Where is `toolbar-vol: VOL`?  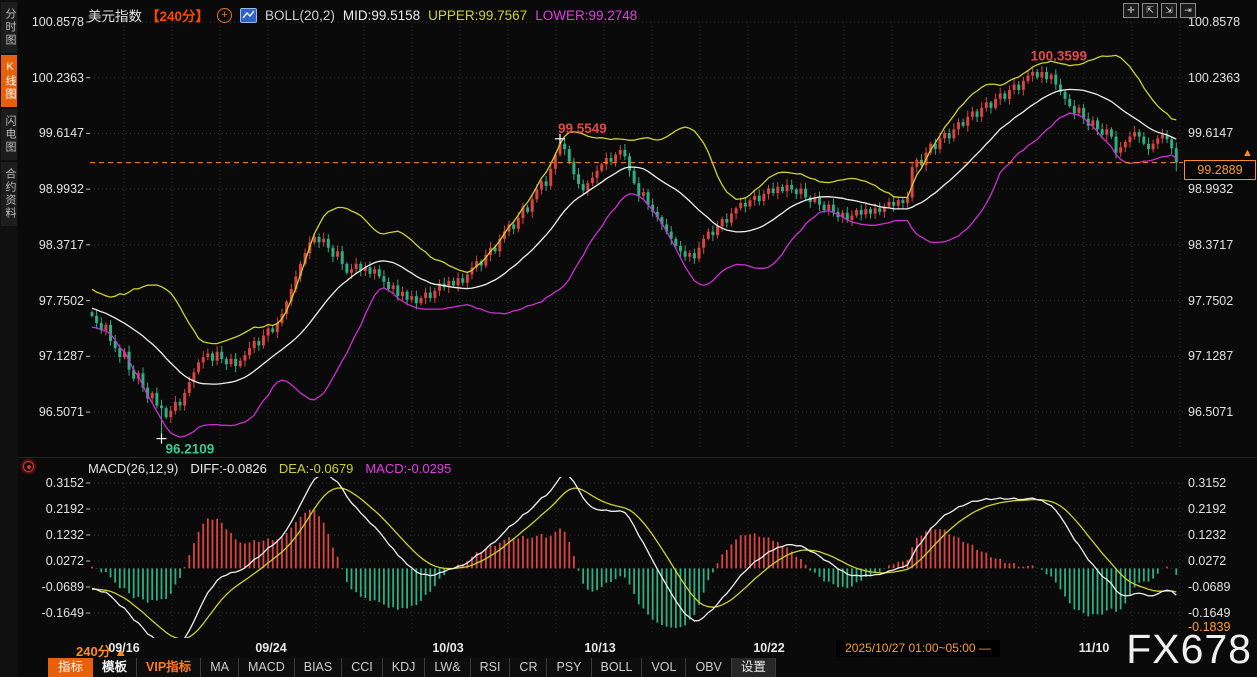 toolbar-vol: VOL is located at coordinates (664, 667).